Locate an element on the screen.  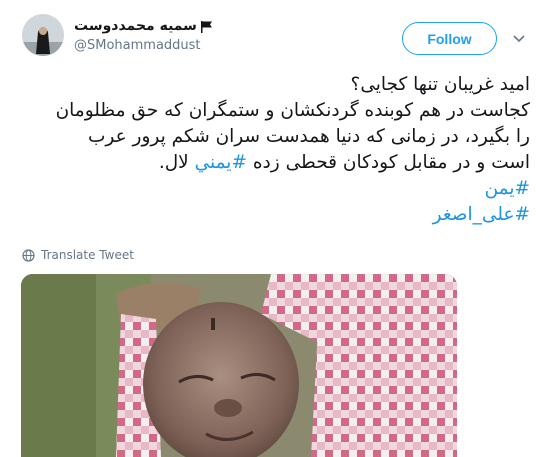
display-name-text: سمیه محمددوست is located at coordinates (135, 26).